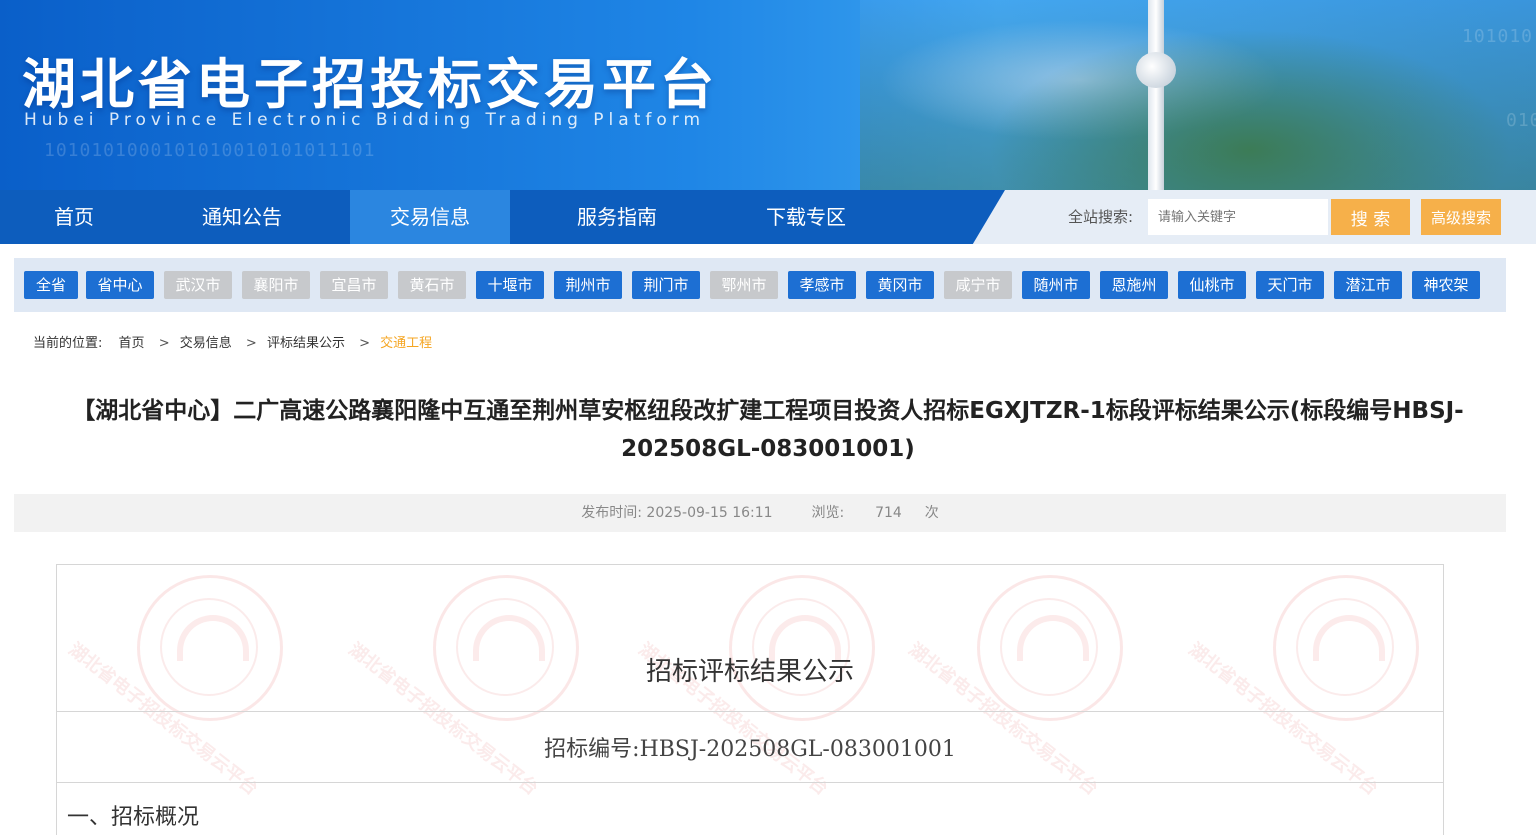 The width and height of the screenshot is (1536, 835). What do you see at coordinates (828, 513) in the screenshot?
I see `views-label: 浏览:` at bounding box center [828, 513].